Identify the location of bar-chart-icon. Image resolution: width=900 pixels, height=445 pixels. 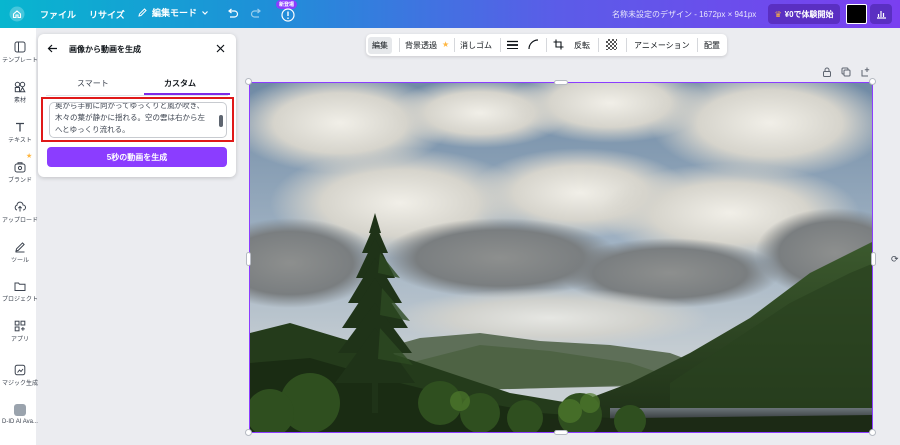
(881, 15).